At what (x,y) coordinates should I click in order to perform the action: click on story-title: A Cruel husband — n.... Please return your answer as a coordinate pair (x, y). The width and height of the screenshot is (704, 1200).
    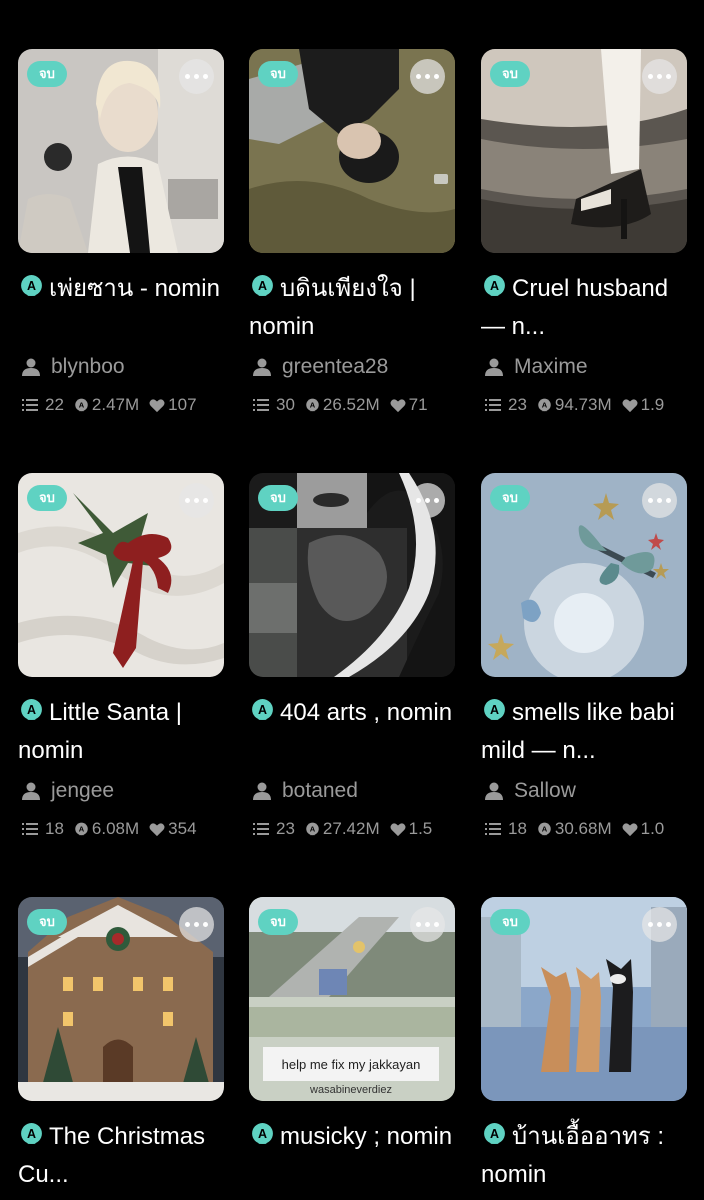
    Looking at the image, I should click on (584, 308).